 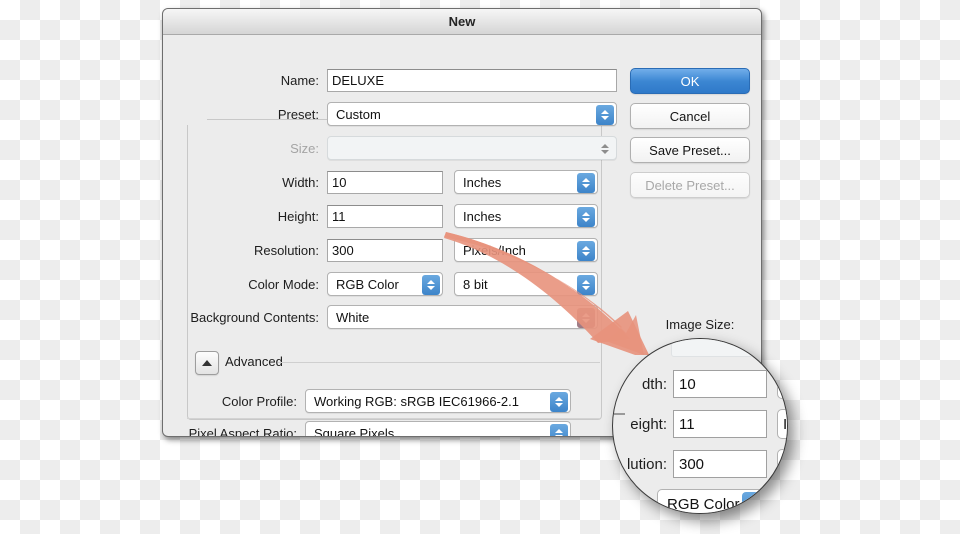 What do you see at coordinates (462, 317) in the screenshot?
I see `background-contents-select: White` at bounding box center [462, 317].